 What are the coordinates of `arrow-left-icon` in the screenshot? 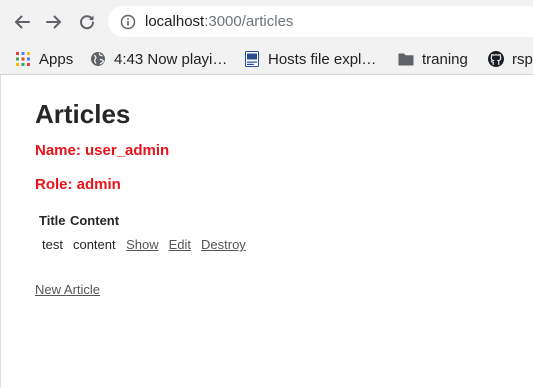 It's located at (22, 22).